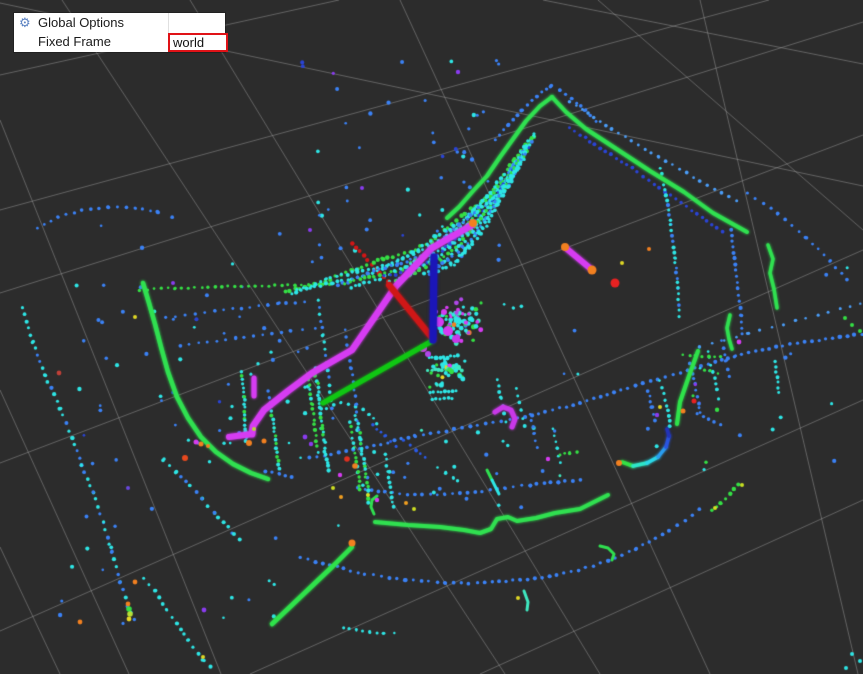  Describe the element at coordinates (121, 42) in the screenshot. I see `fixed-frame-row: Fixed Frame world` at that location.